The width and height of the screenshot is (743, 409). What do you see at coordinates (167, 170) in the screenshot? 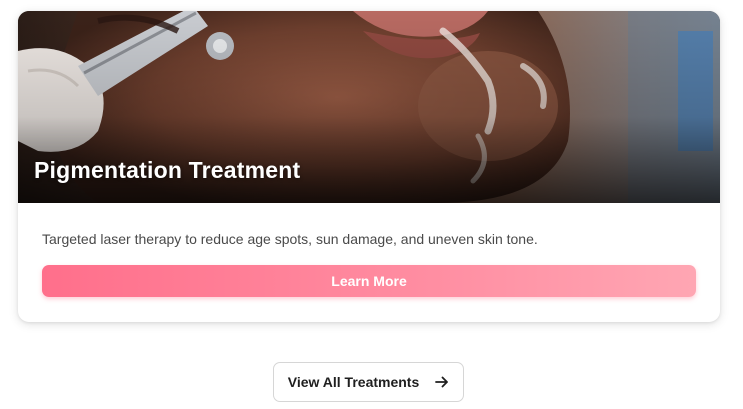
I see `treatment-title: Pigmentation Treatment` at bounding box center [167, 170].